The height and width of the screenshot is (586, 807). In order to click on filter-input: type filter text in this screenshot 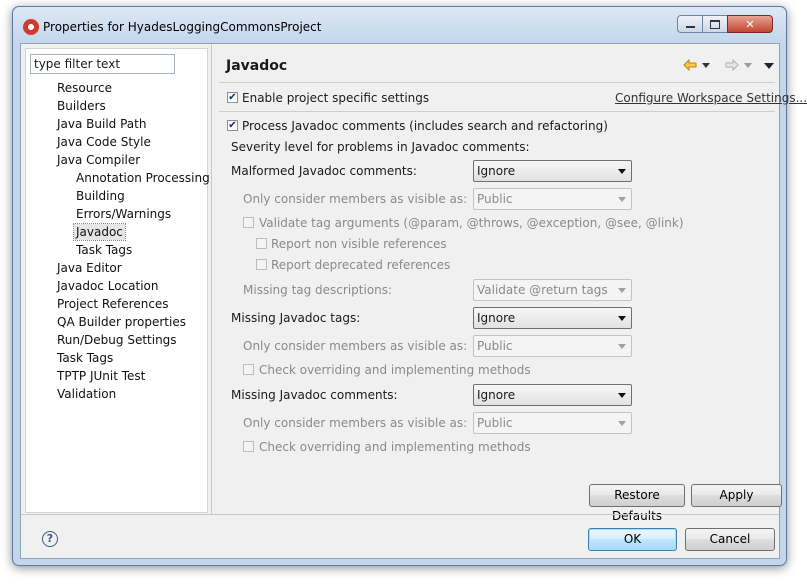, I will do `click(102, 64)`.